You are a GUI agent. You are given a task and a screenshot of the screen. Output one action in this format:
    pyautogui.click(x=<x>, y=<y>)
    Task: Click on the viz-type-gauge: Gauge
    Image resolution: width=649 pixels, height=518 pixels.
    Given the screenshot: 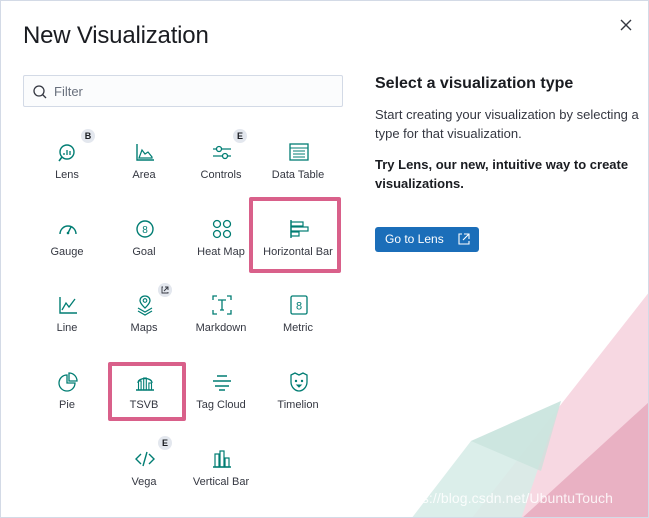 What is the action you would take?
    pyautogui.click(x=67, y=240)
    